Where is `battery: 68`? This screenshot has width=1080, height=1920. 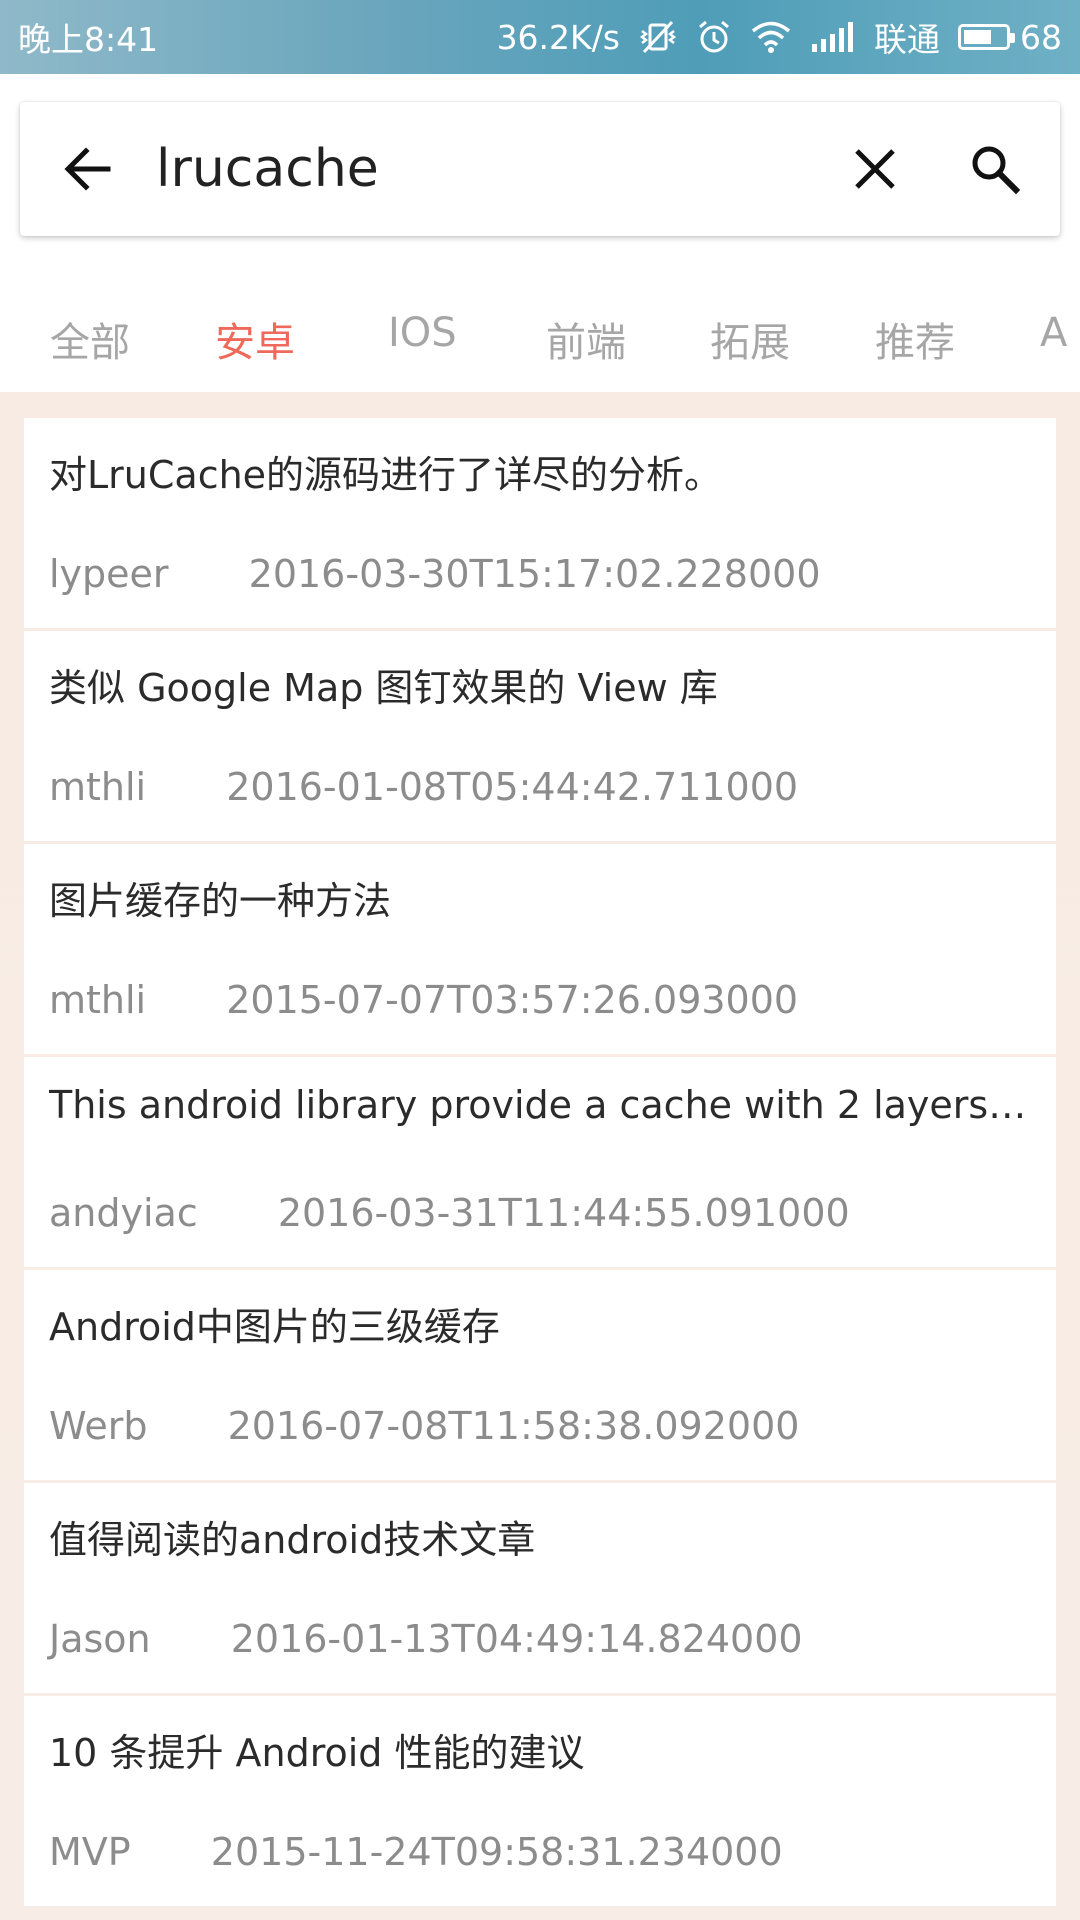 battery: 68 is located at coordinates (1010, 37).